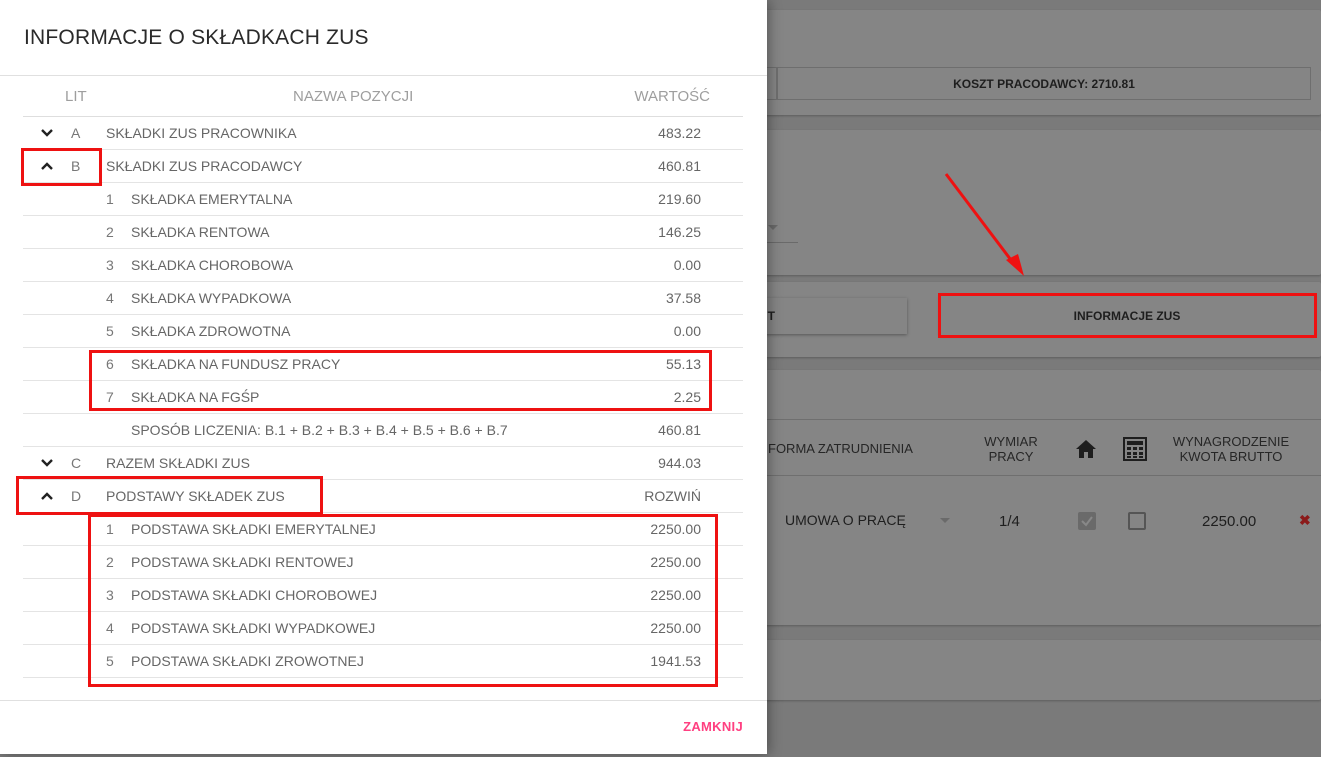 The width and height of the screenshot is (1321, 757). What do you see at coordinates (1011, 449) in the screenshot?
I see `header-wymiar: WYMIAR PRACY` at bounding box center [1011, 449].